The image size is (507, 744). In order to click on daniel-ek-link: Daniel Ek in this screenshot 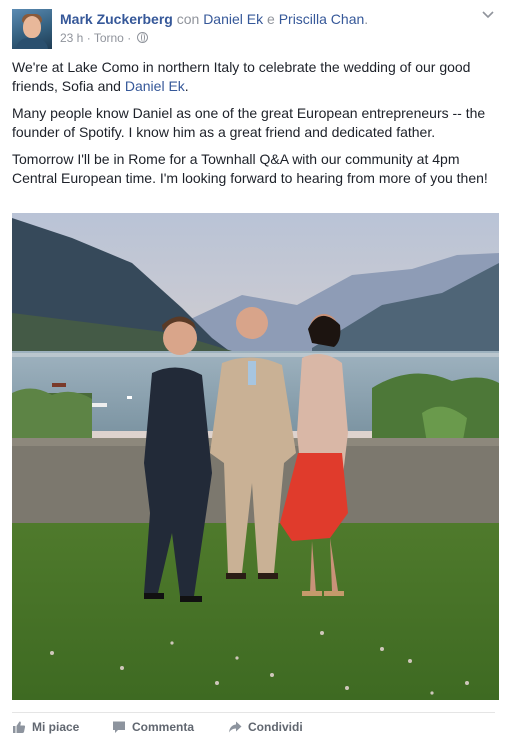, I will do `click(155, 86)`.